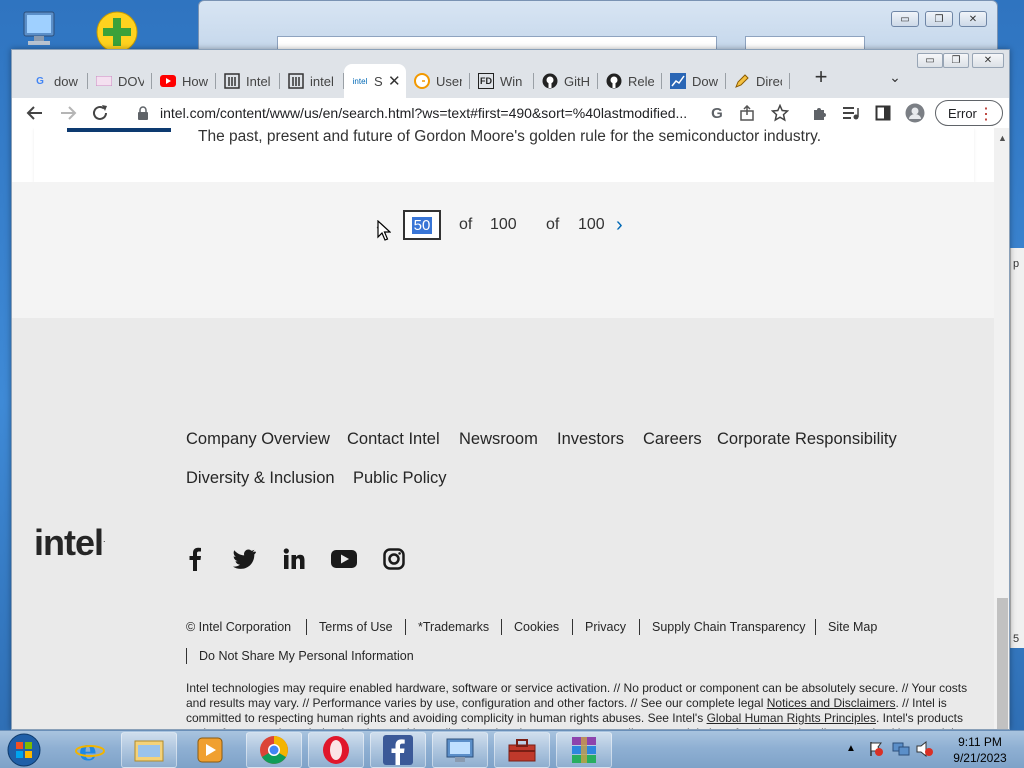  I want to click on maximize-button: ❐, so click(956, 60).